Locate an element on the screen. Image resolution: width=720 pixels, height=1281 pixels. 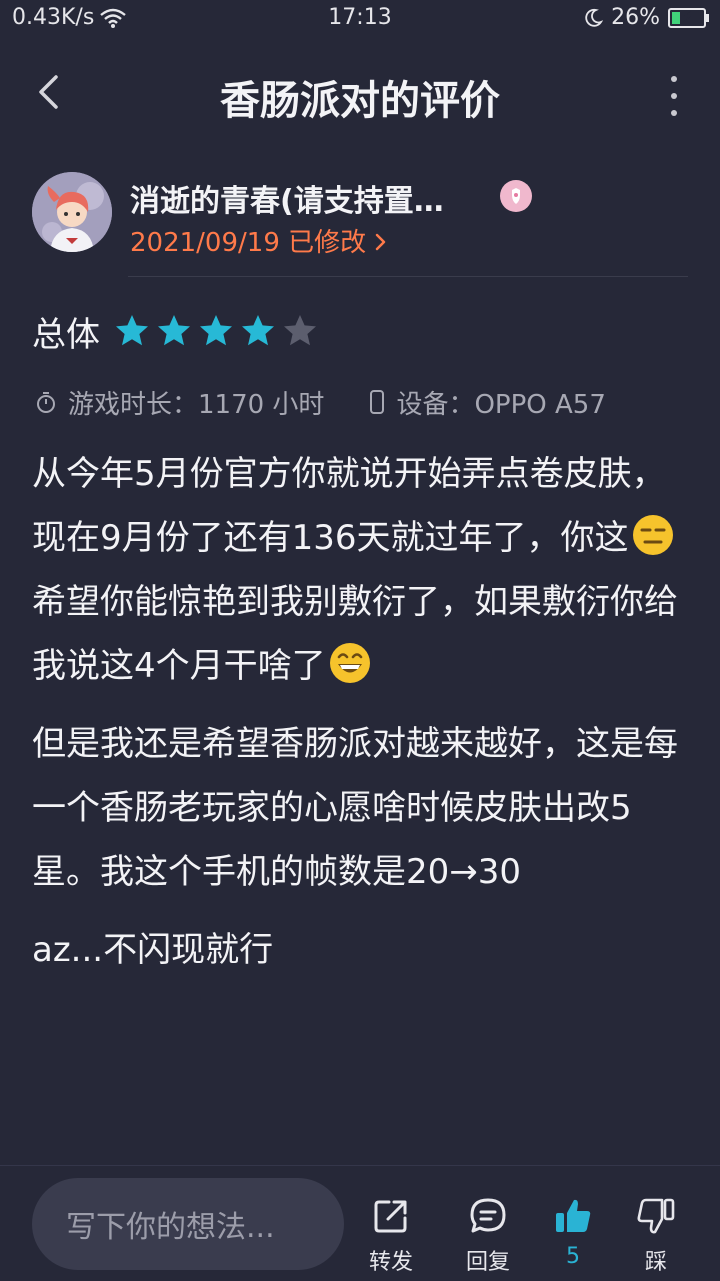
expressionless-face-icon is located at coordinates (652, 535).